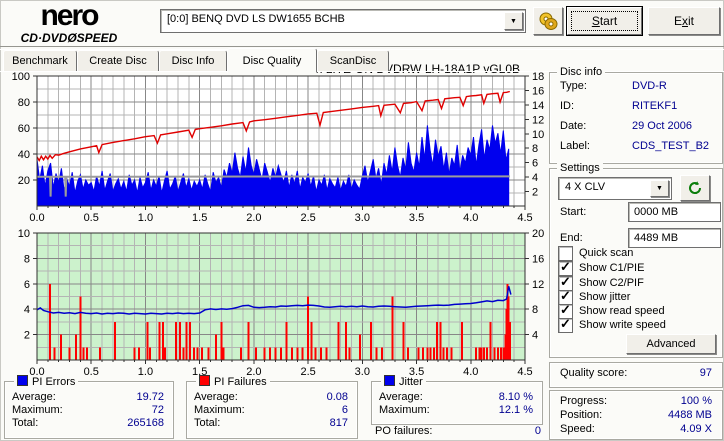  I want to click on svg-text: 1.0, so click(145, 218).